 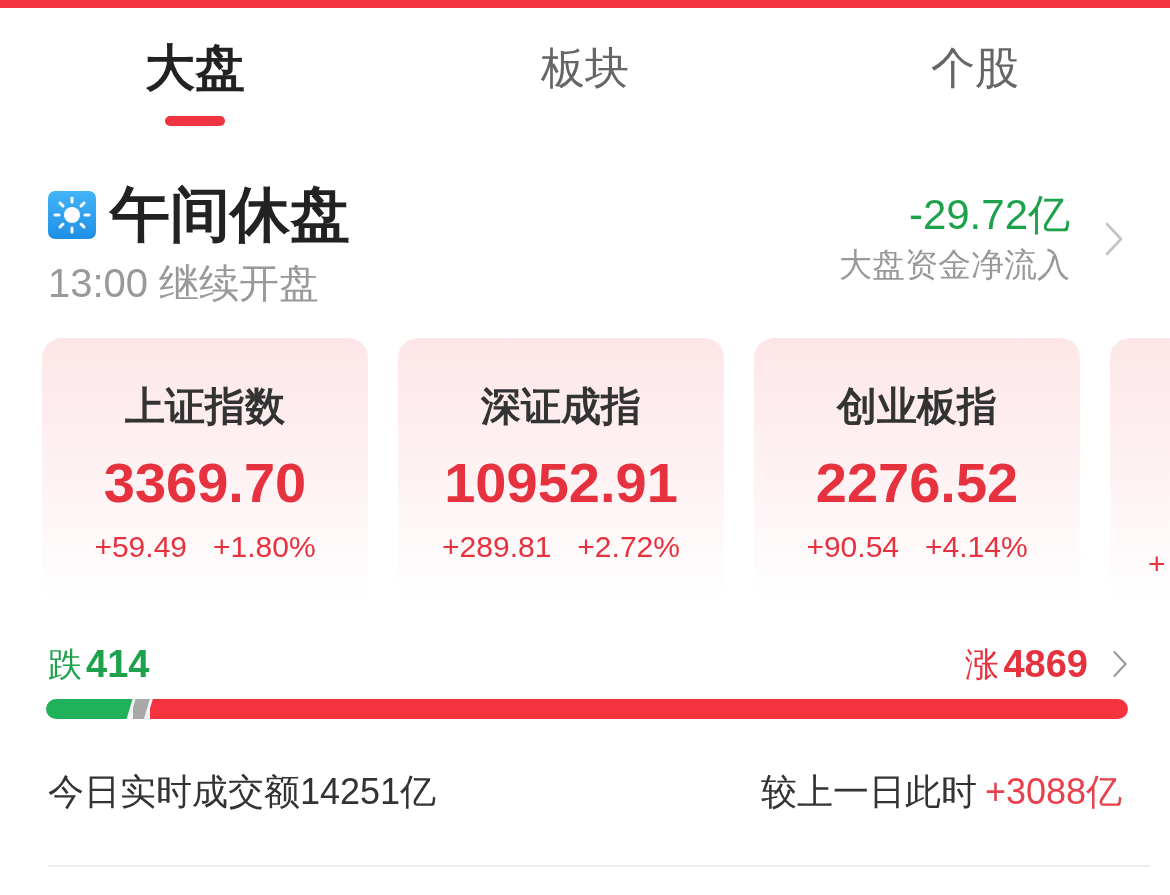 What do you see at coordinates (976, 547) in the screenshot?
I see `index-change-percent: +4.14%` at bounding box center [976, 547].